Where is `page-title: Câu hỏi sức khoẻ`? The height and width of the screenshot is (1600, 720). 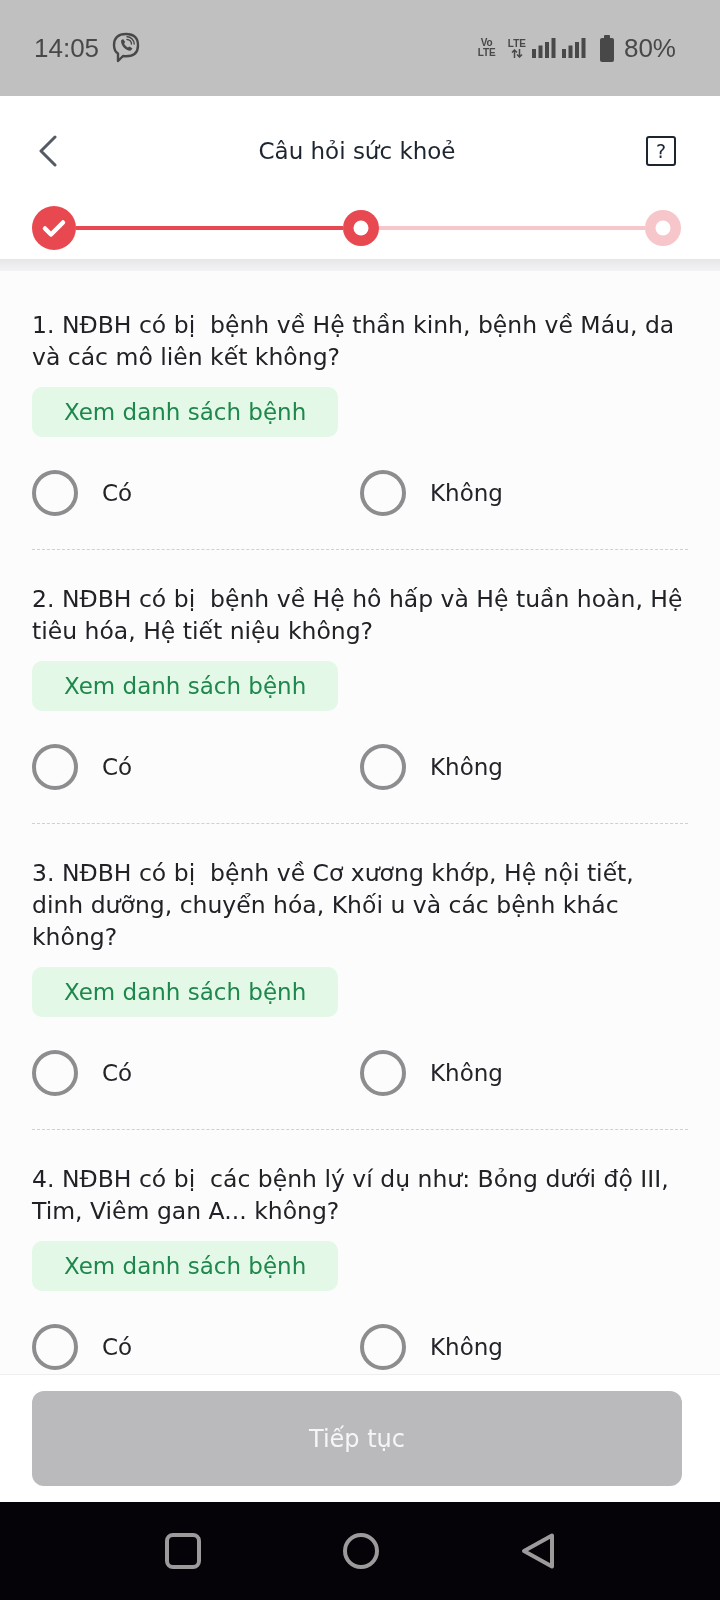 page-title: Câu hỏi sức khoẻ is located at coordinates (357, 151).